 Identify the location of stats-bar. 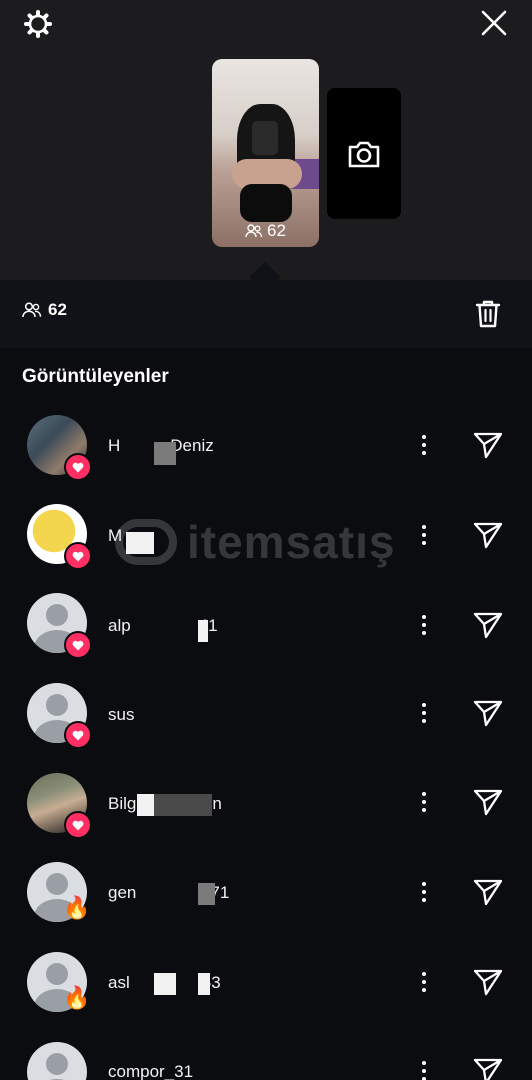
(266, 314).